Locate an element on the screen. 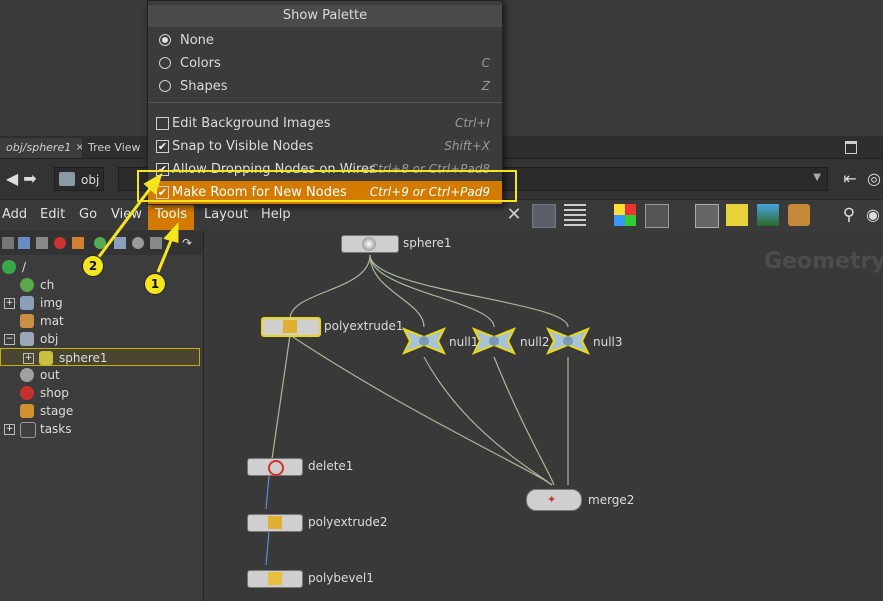 Image resolution: width=883 pixels, height=601 pixels. annotation-badge-1: 1 is located at coordinates (155, 284).